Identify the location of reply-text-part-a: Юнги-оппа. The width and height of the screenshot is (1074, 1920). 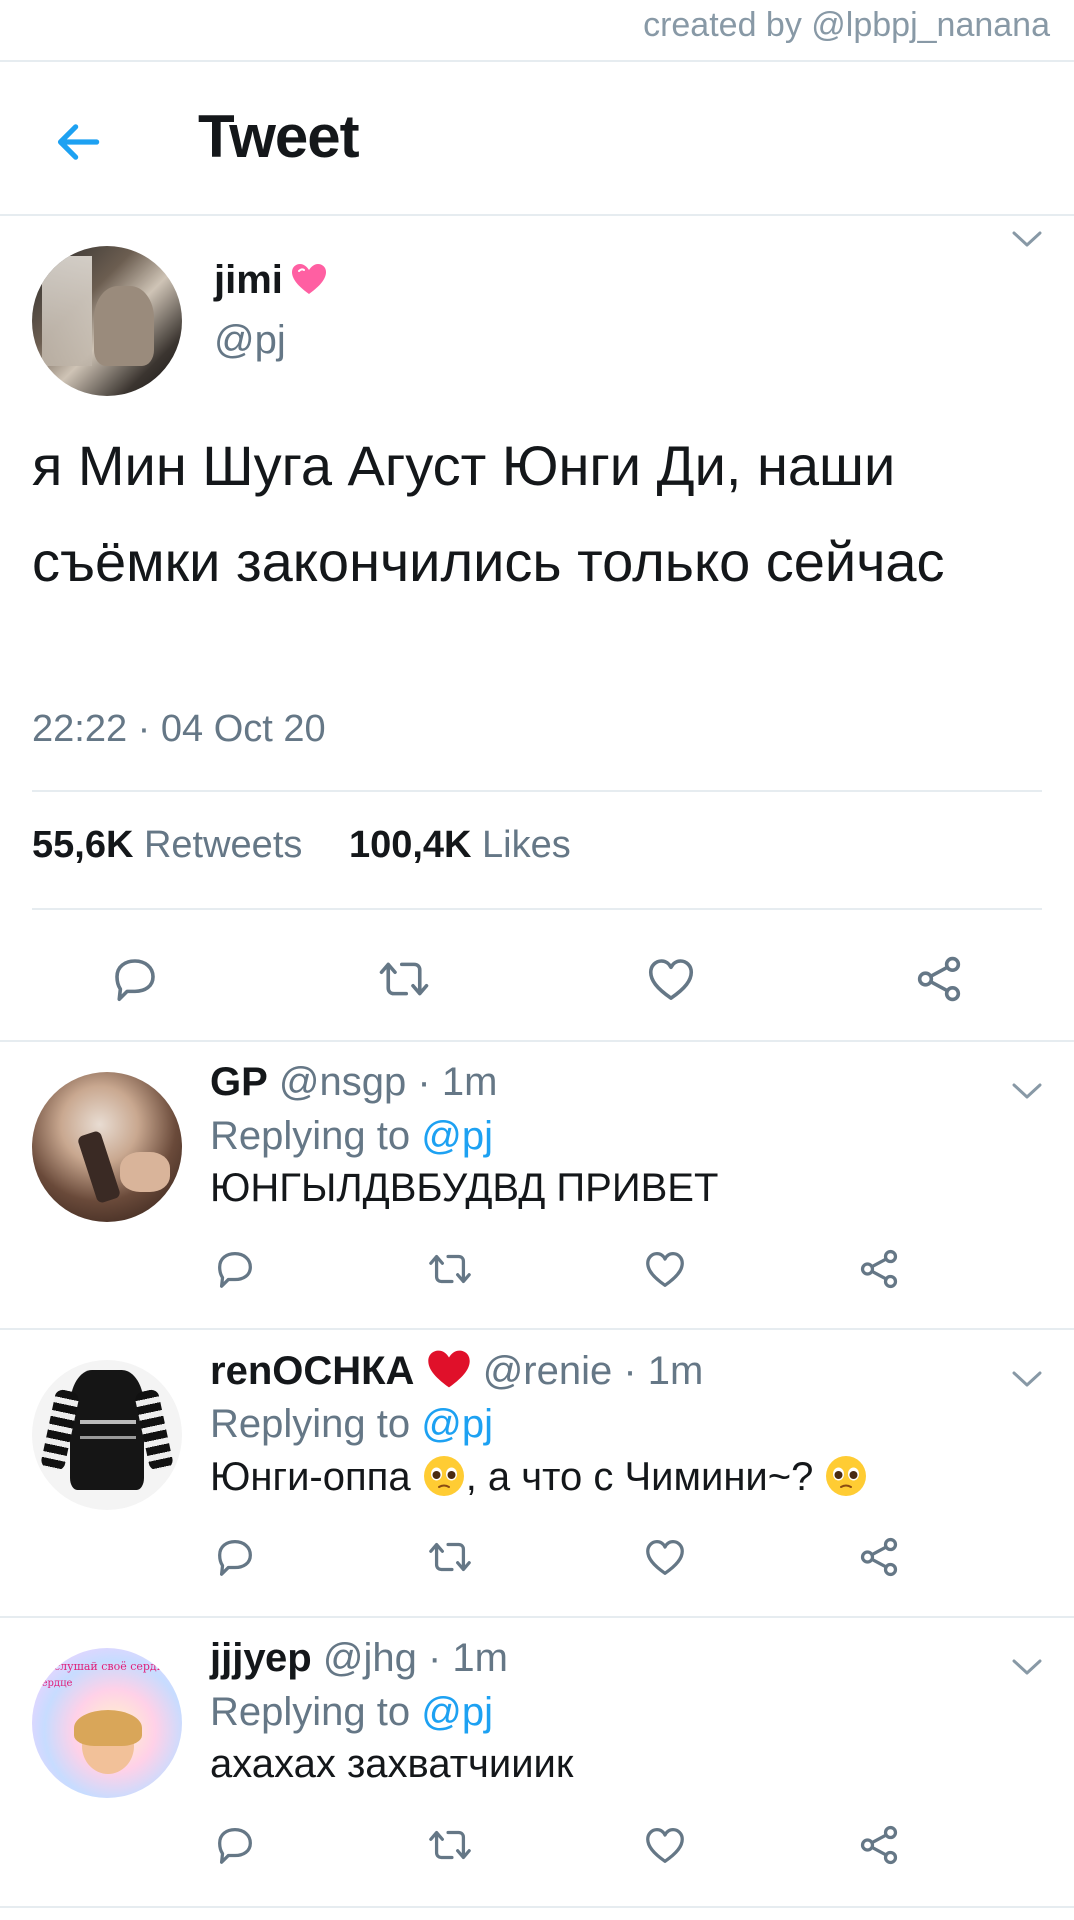
(310, 1477).